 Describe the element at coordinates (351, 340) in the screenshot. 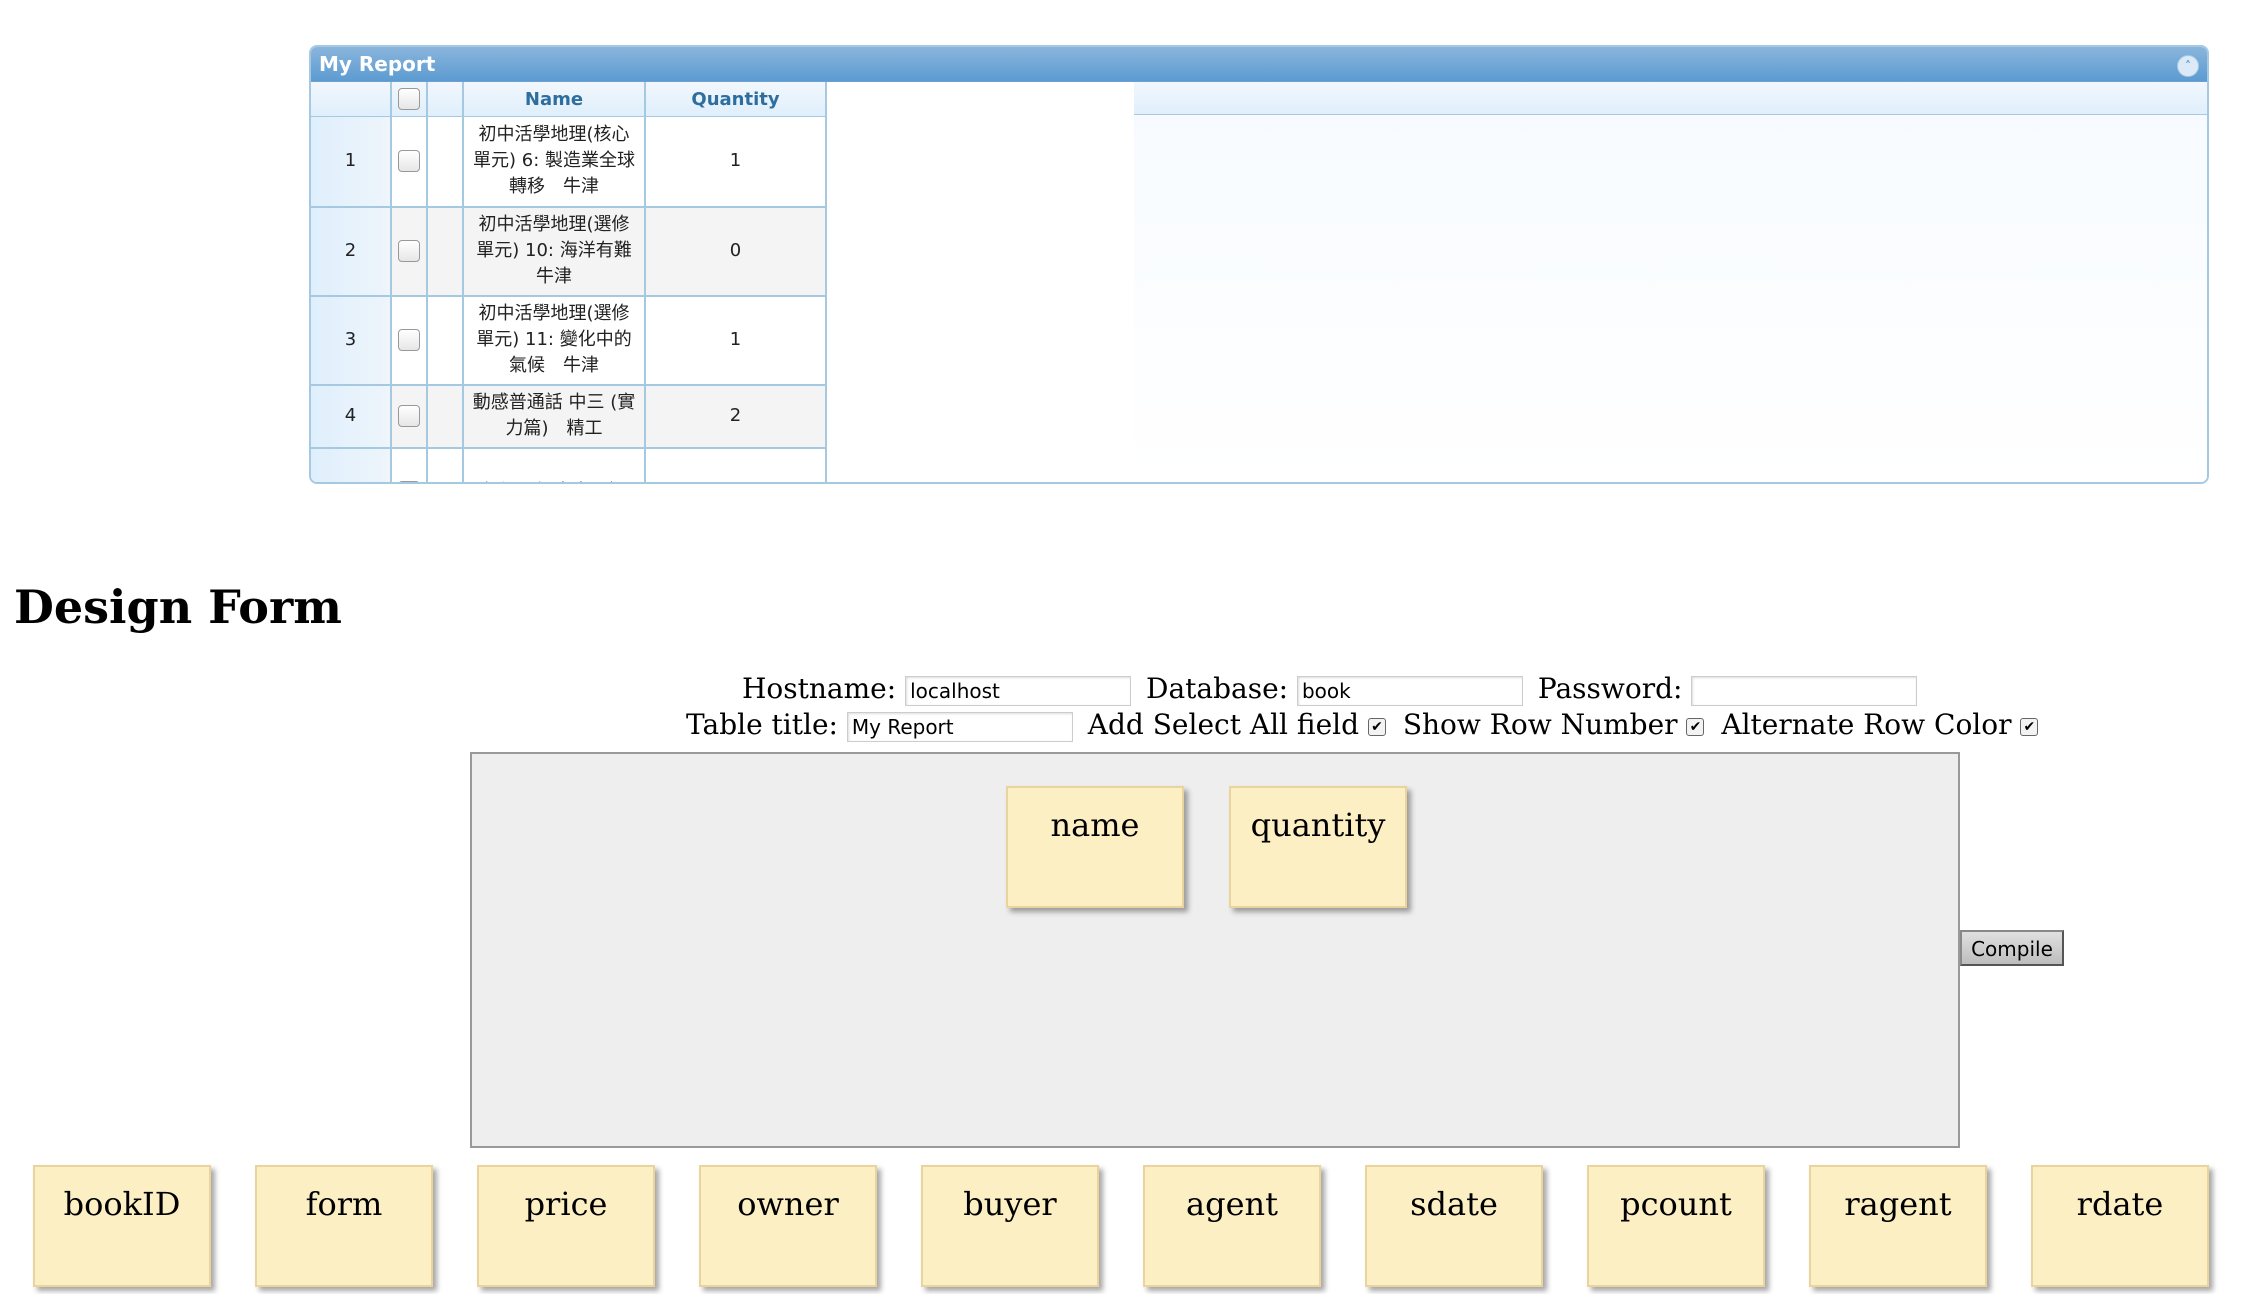

I see `row-number: 3` at that location.